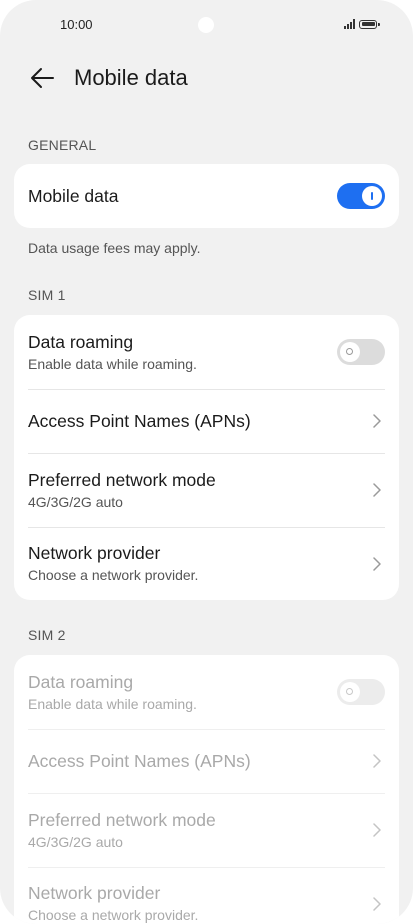  I want to click on section-label-sim1: SIM 1, so click(47, 295).